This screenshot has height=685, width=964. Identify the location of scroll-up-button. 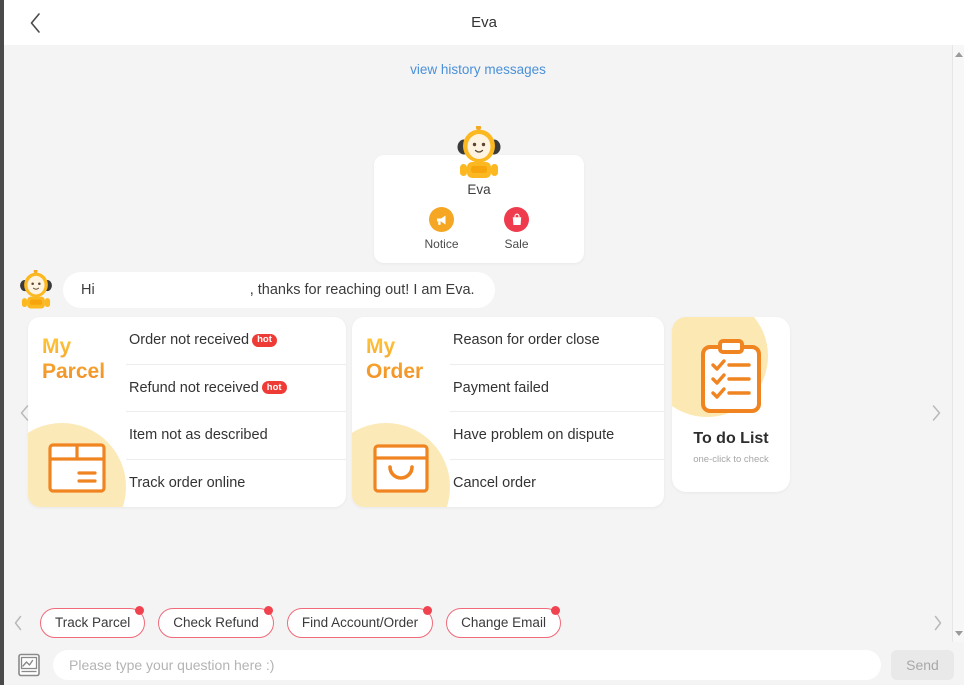
(958, 54).